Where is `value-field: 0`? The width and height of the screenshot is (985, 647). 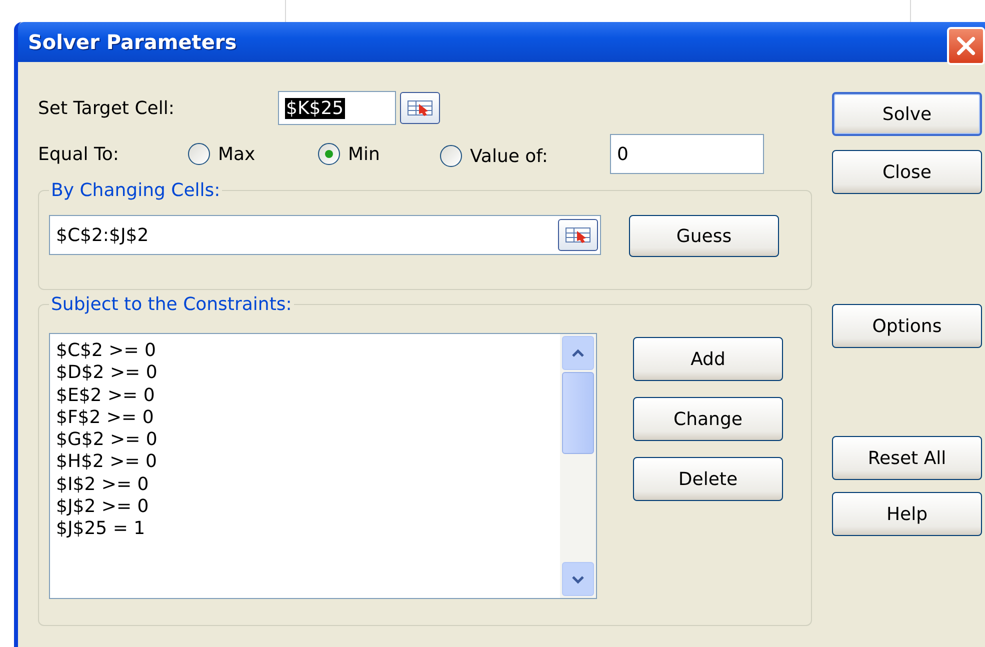
value-field: 0 is located at coordinates (687, 154).